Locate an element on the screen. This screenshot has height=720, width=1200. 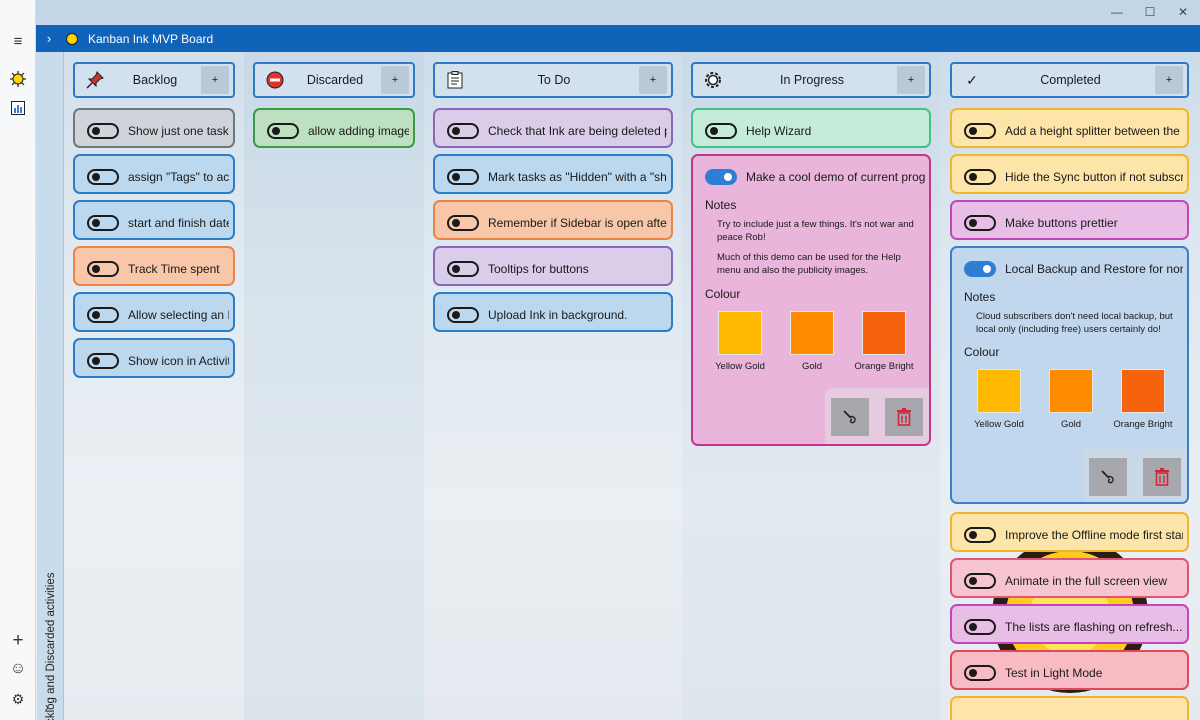
hamburger-menu-icon: ≡ is located at coordinates (18, 41).